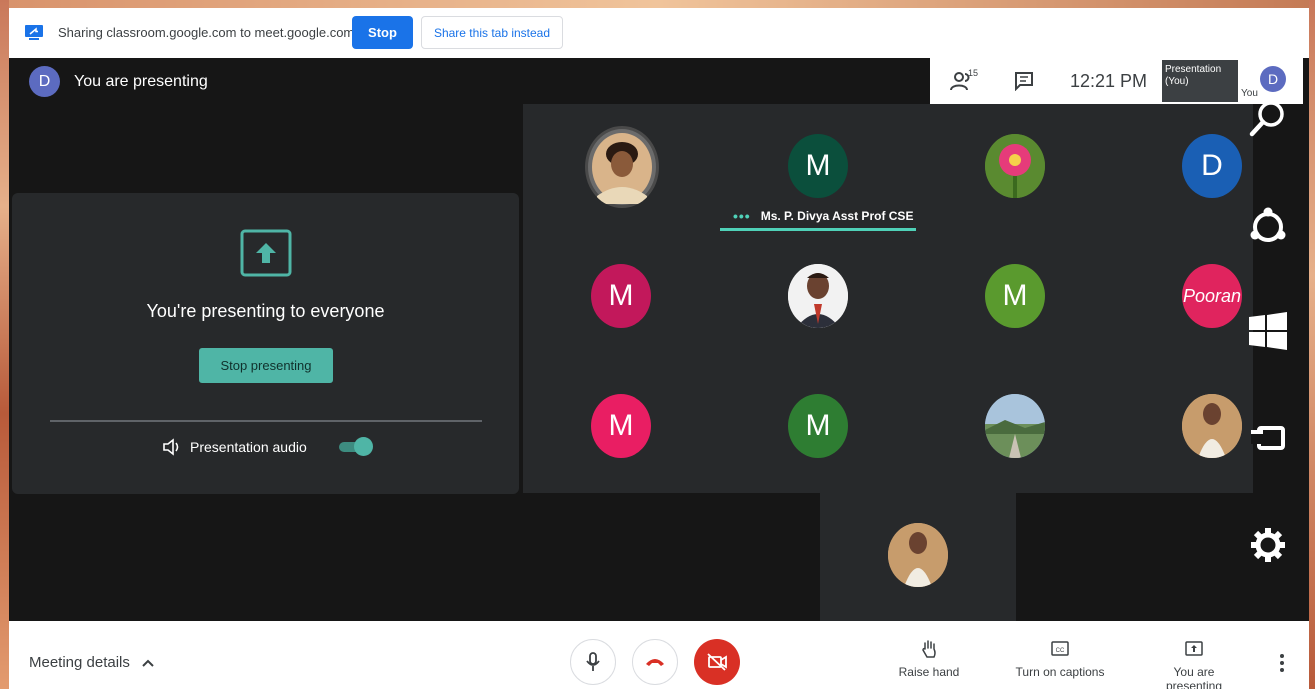 Image resolution: width=1315 pixels, height=689 pixels. Describe the element at coordinates (1273, 79) in the screenshot. I see `self-avatar: D` at that location.